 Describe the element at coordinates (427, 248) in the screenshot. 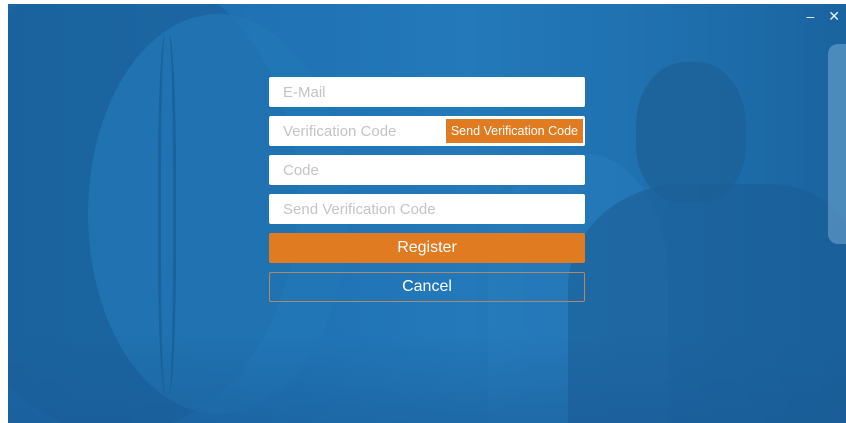

I see `register-button: Register` at that location.